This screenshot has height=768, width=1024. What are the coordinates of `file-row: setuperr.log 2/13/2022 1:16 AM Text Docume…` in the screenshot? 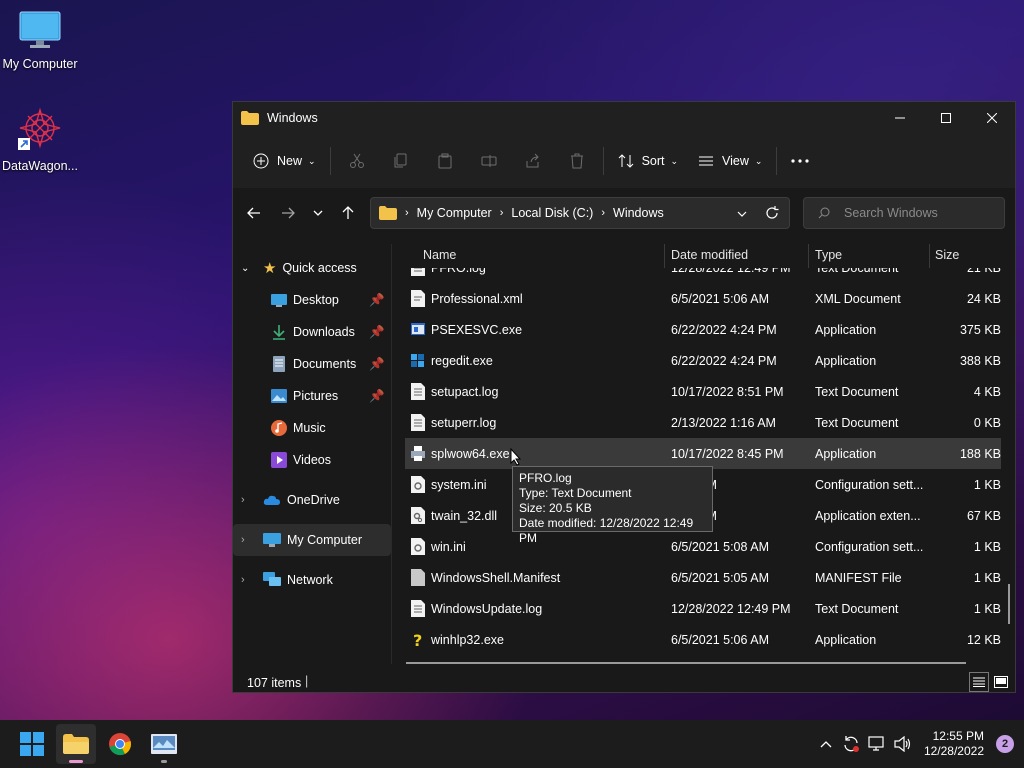 It's located at (703, 422).